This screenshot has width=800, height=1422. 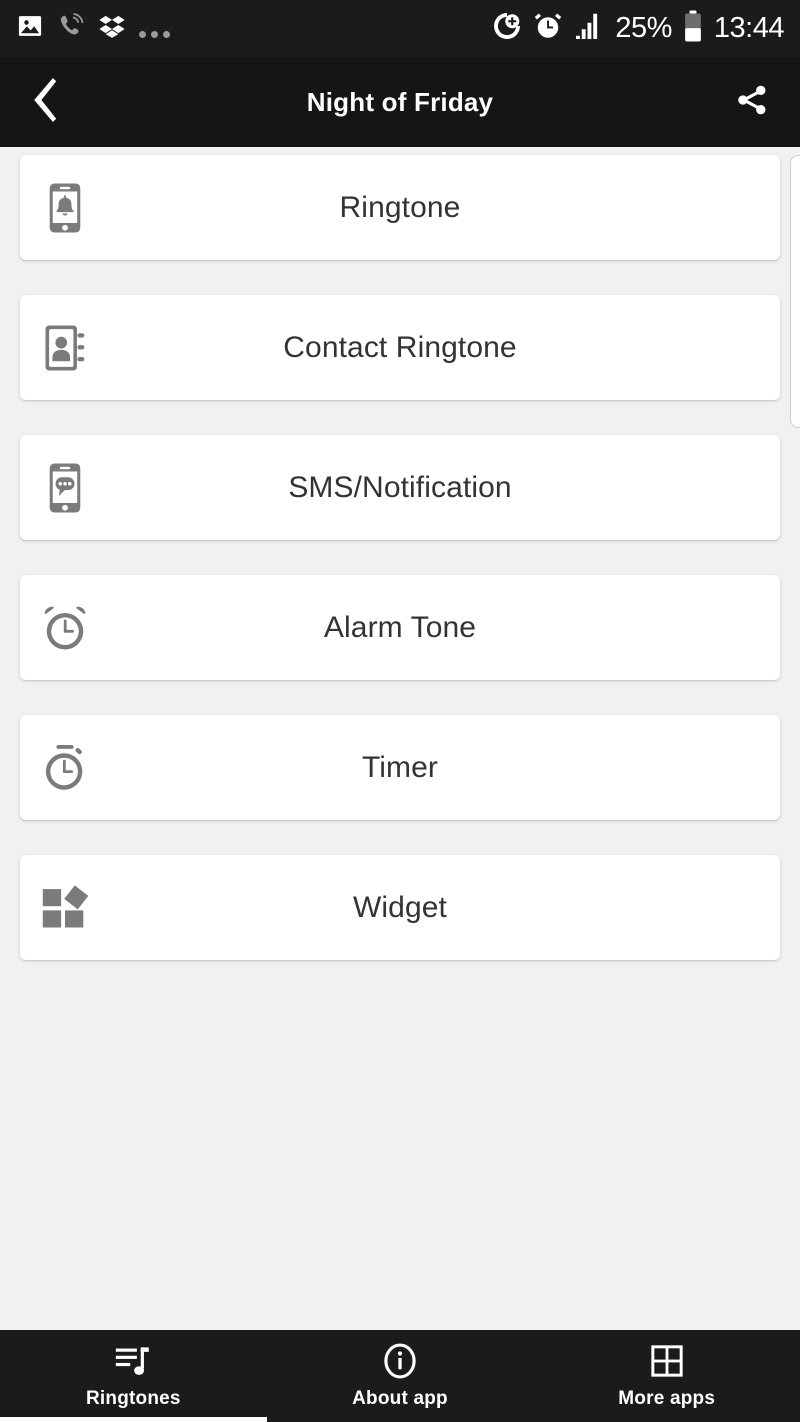 I want to click on nav-label: About app, so click(x=400, y=1398).